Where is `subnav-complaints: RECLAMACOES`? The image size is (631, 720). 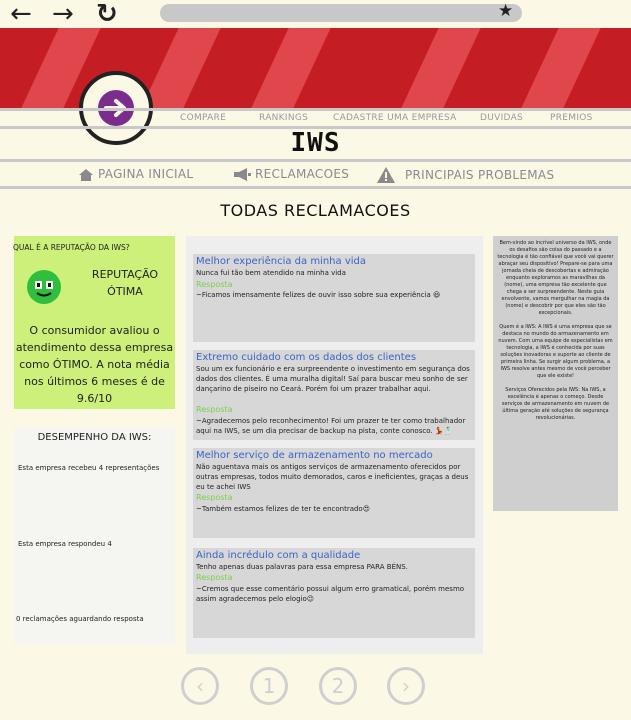 subnav-complaints: RECLAMACOES is located at coordinates (291, 174).